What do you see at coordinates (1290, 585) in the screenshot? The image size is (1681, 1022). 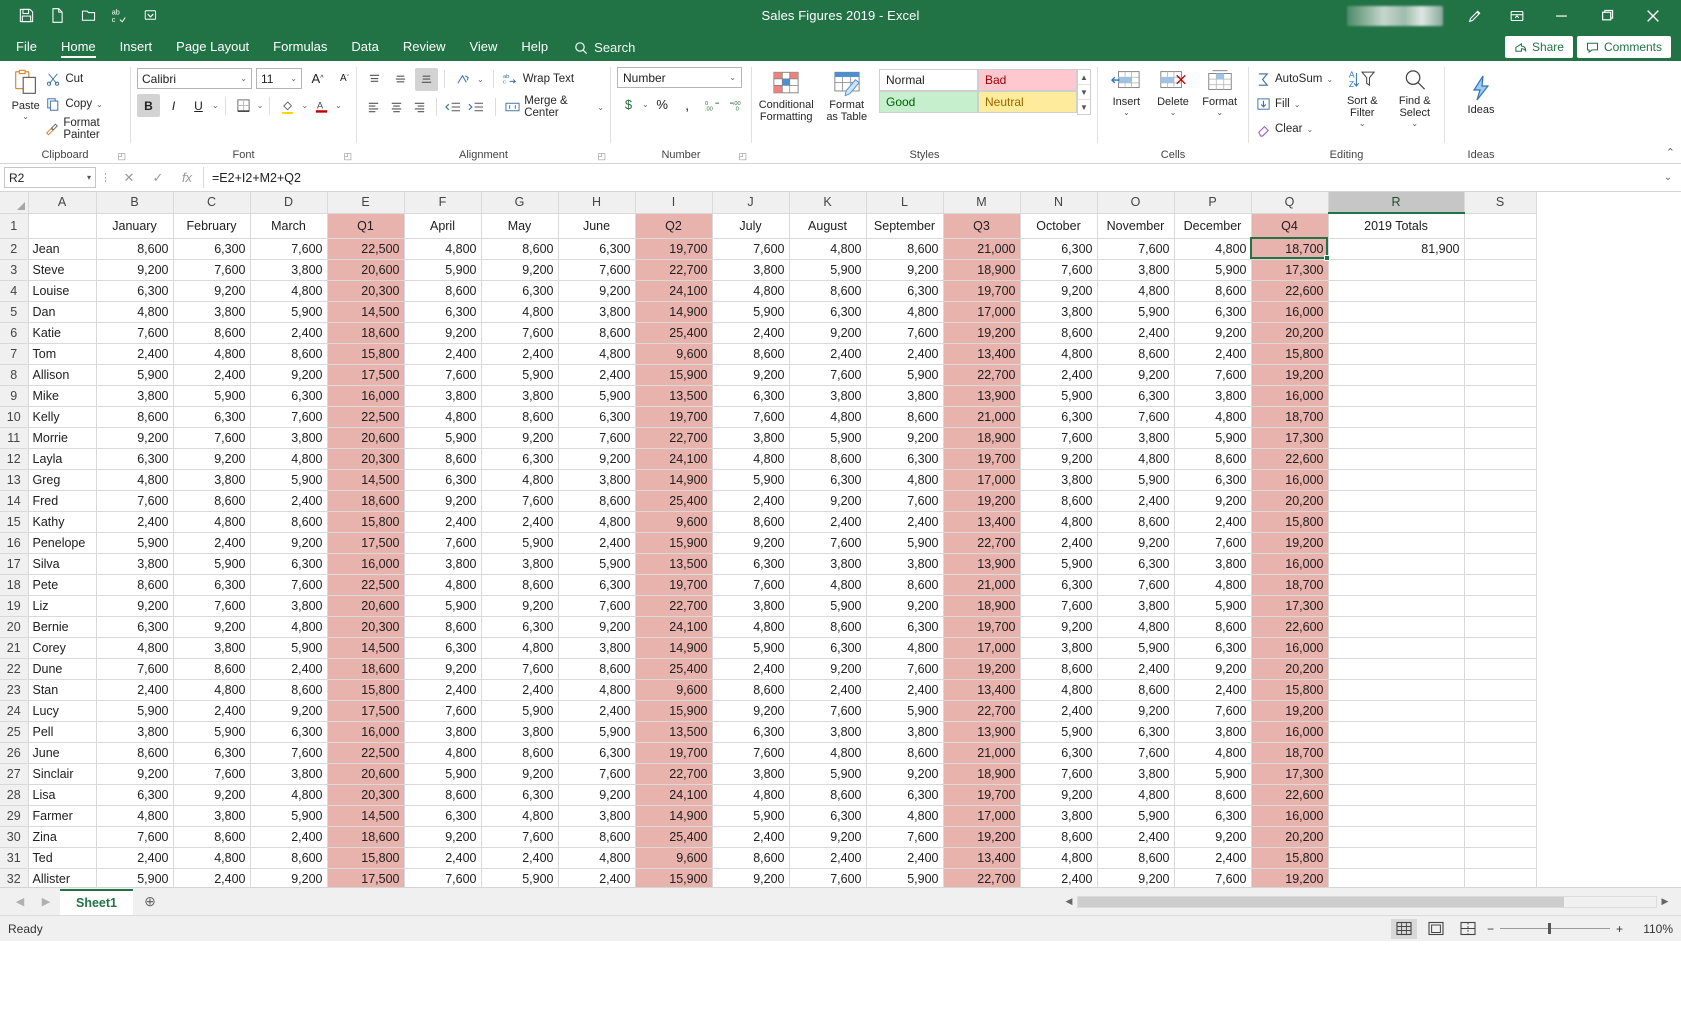 I see `data-cell: 18,700` at bounding box center [1290, 585].